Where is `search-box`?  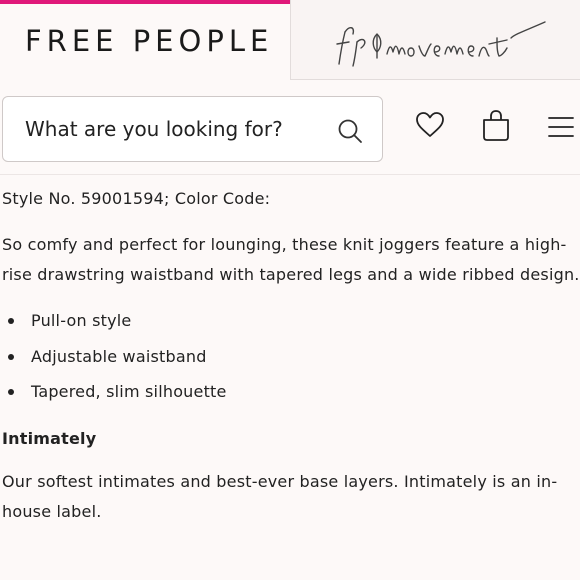 search-box is located at coordinates (192, 129).